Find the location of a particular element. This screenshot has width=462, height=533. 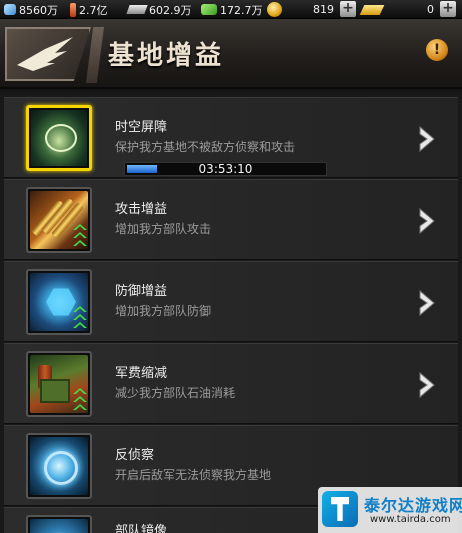

info-button: ! is located at coordinates (437, 50).